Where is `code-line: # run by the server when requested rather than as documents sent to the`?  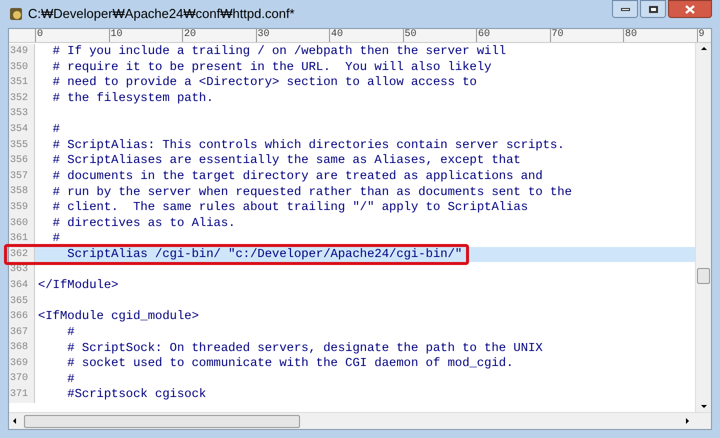 code-line: # run by the server when requested rather than as documents sent to the is located at coordinates (312, 192).